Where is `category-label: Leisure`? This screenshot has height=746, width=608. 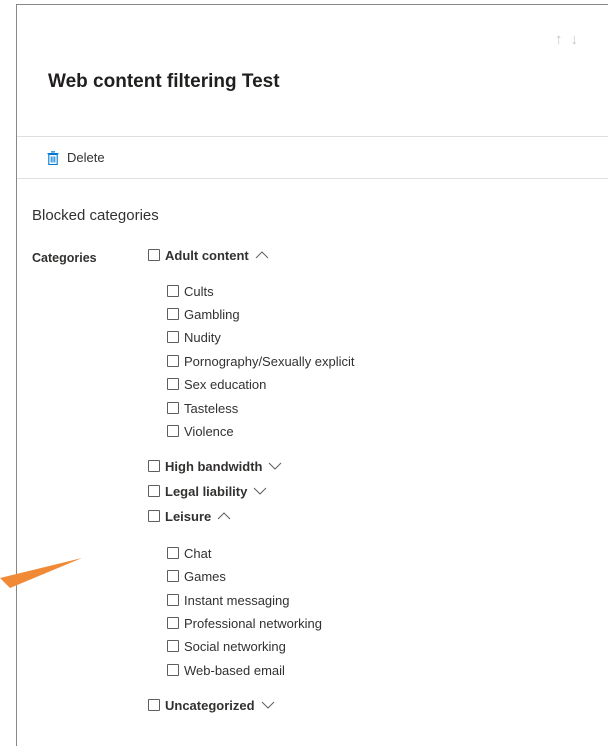
category-label: Leisure is located at coordinates (188, 516).